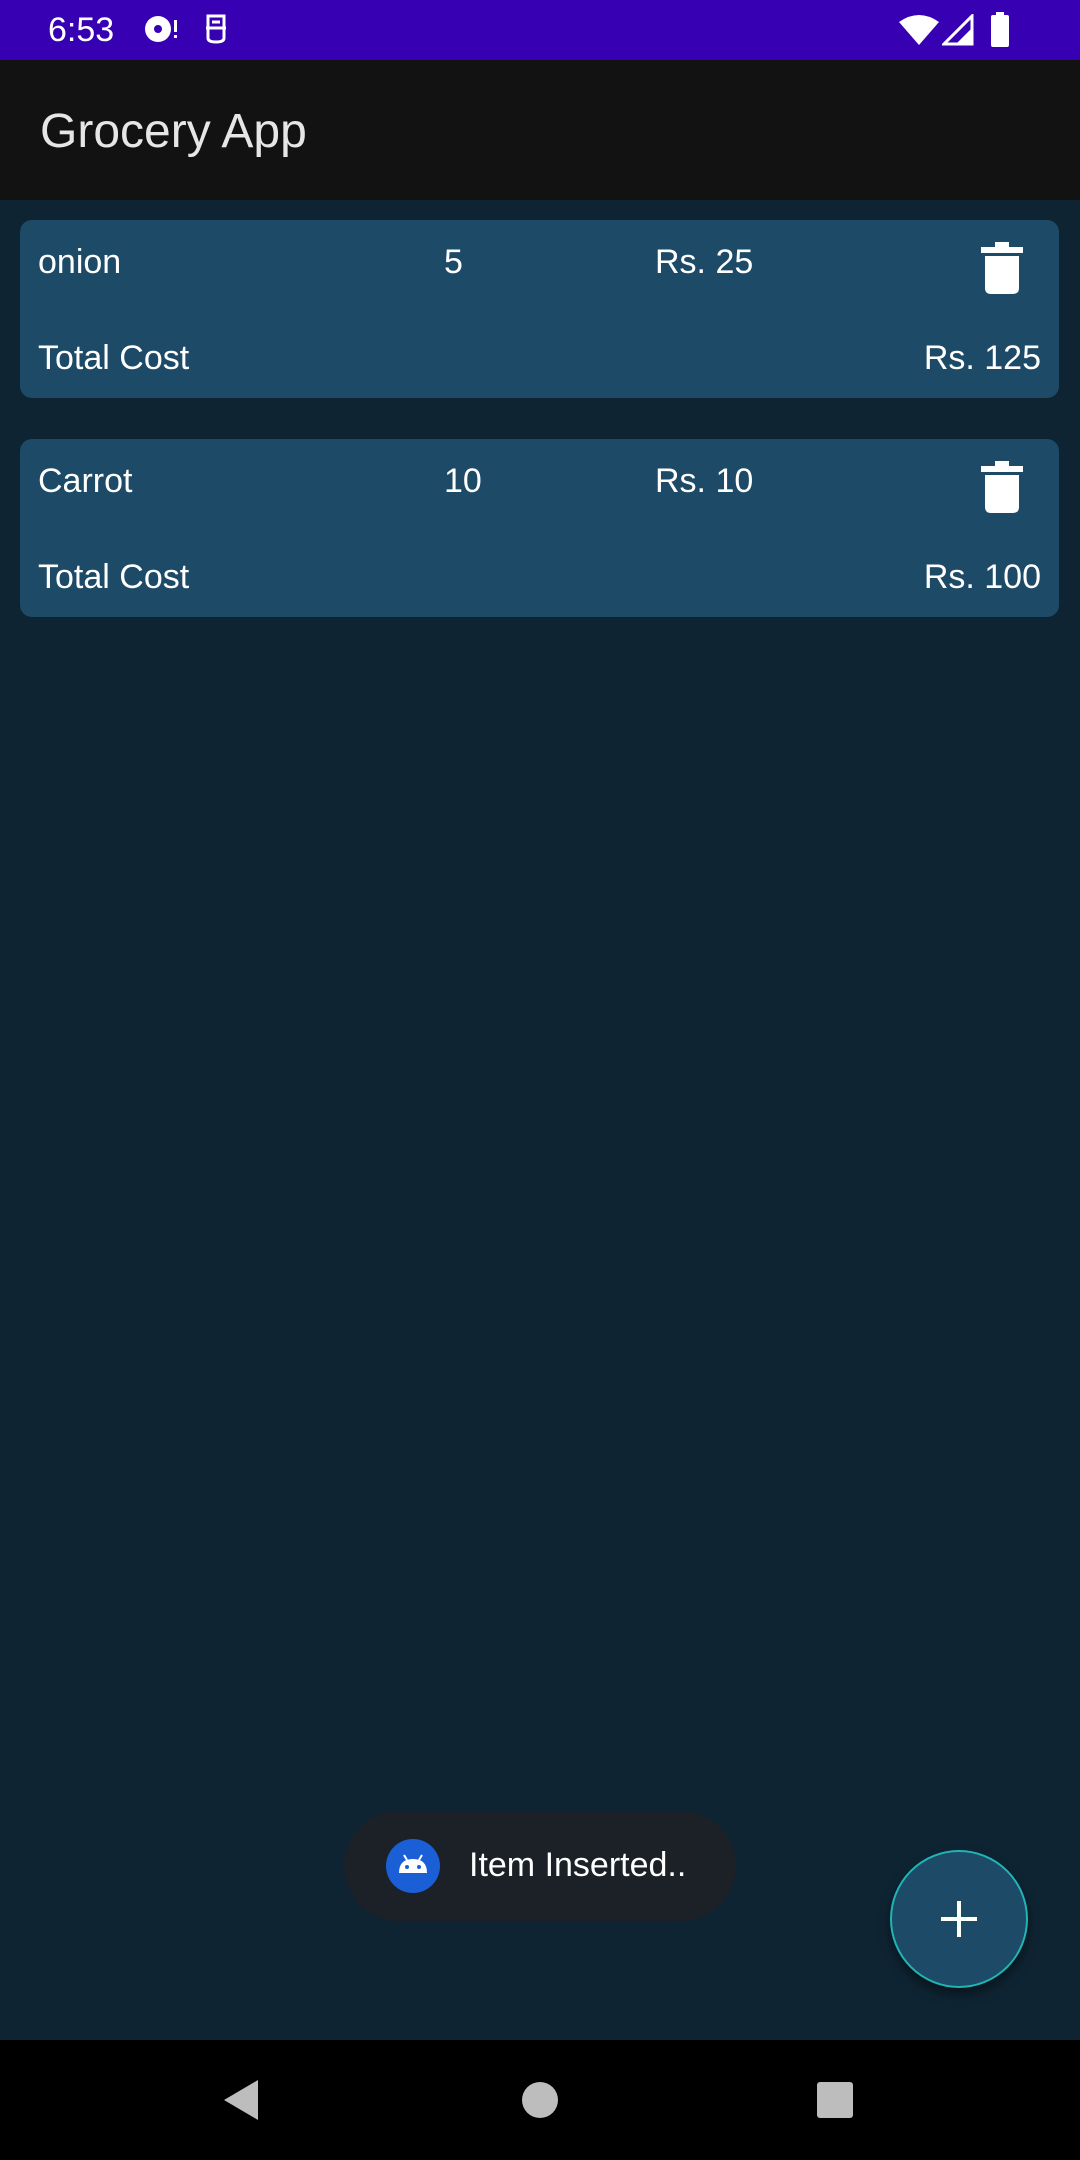 Image resolution: width=1080 pixels, height=2160 pixels. What do you see at coordinates (463, 481) in the screenshot?
I see `item-quantity: 10` at bounding box center [463, 481].